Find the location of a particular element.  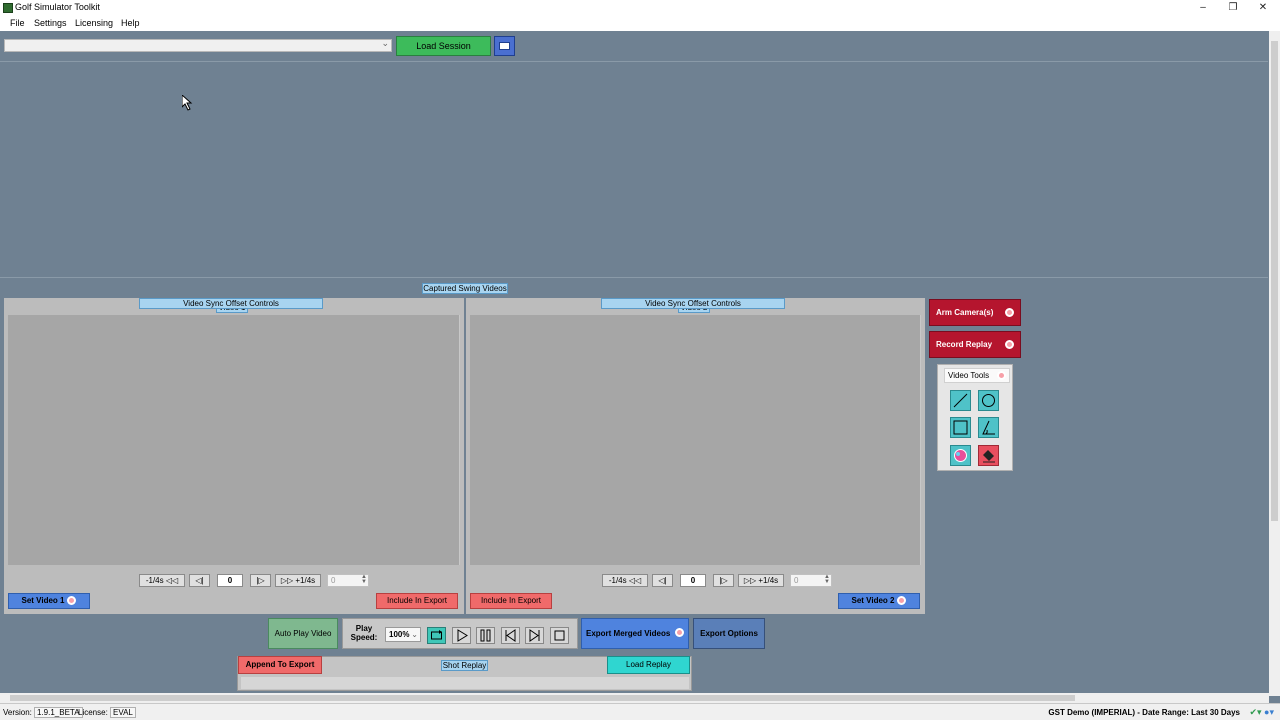

rectangle-tool-icon is located at coordinates (960, 427).